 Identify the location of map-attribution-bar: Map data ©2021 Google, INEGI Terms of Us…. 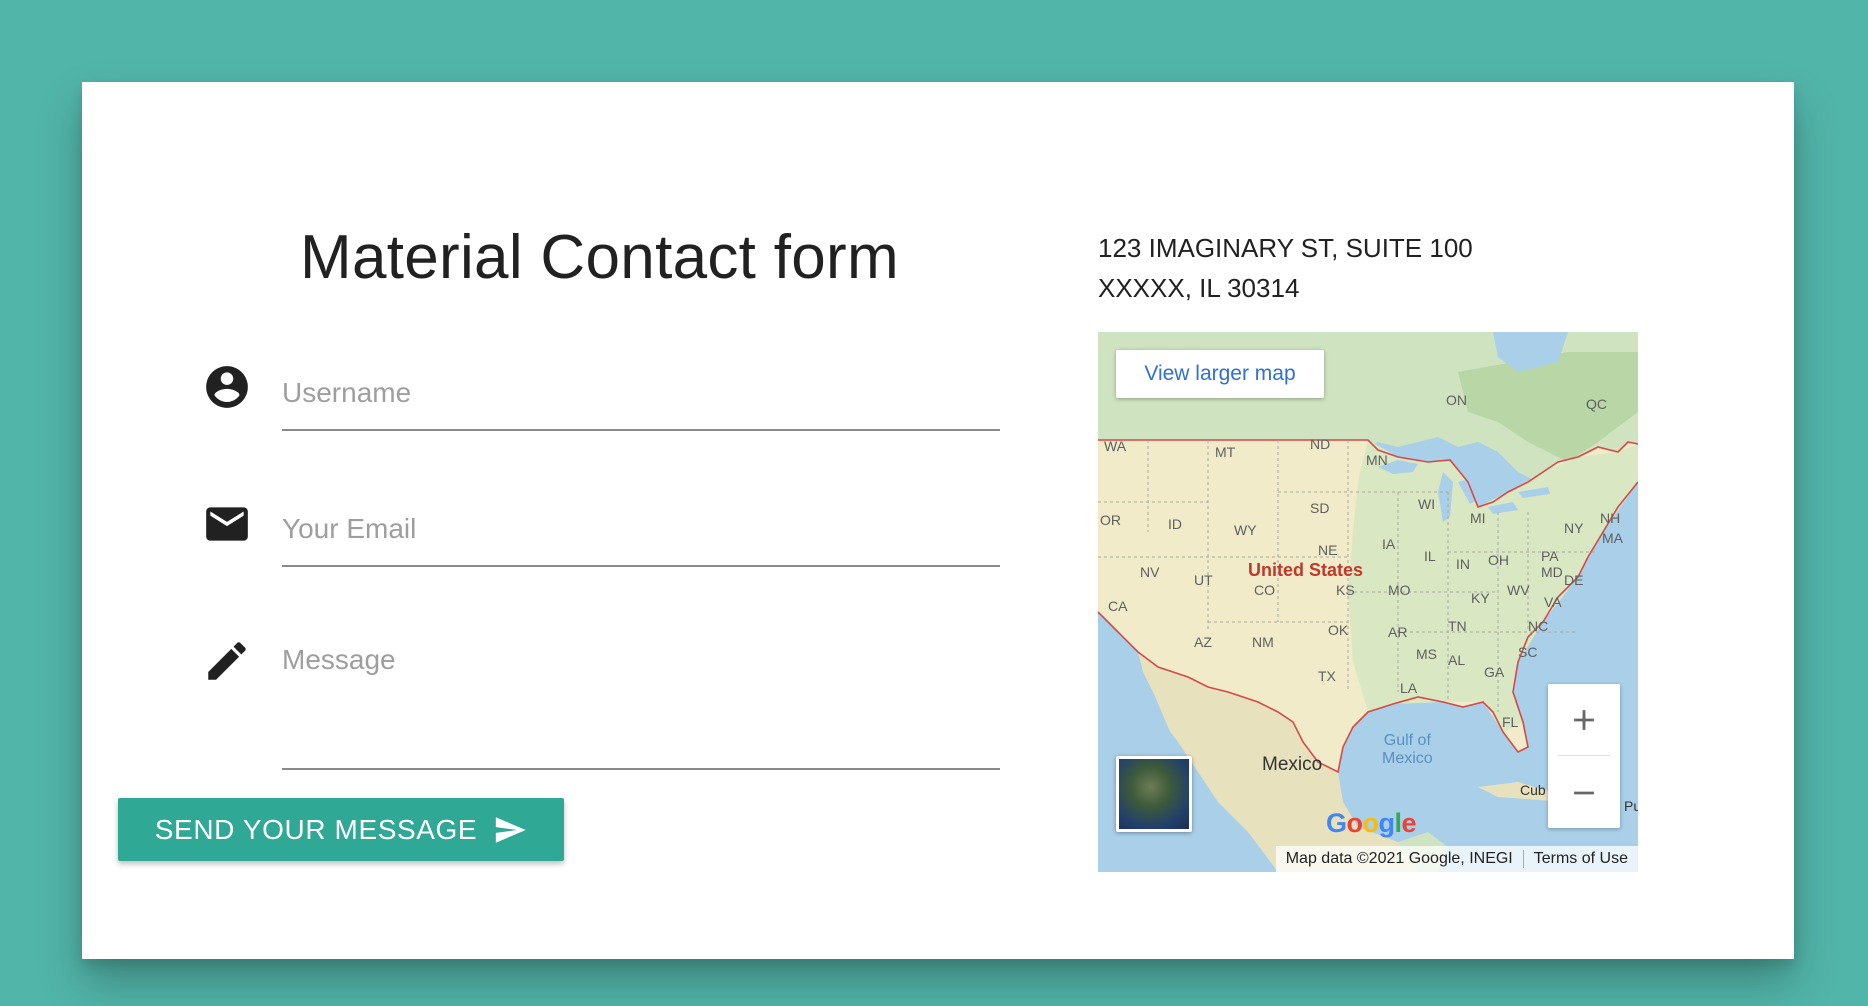
(1456, 859).